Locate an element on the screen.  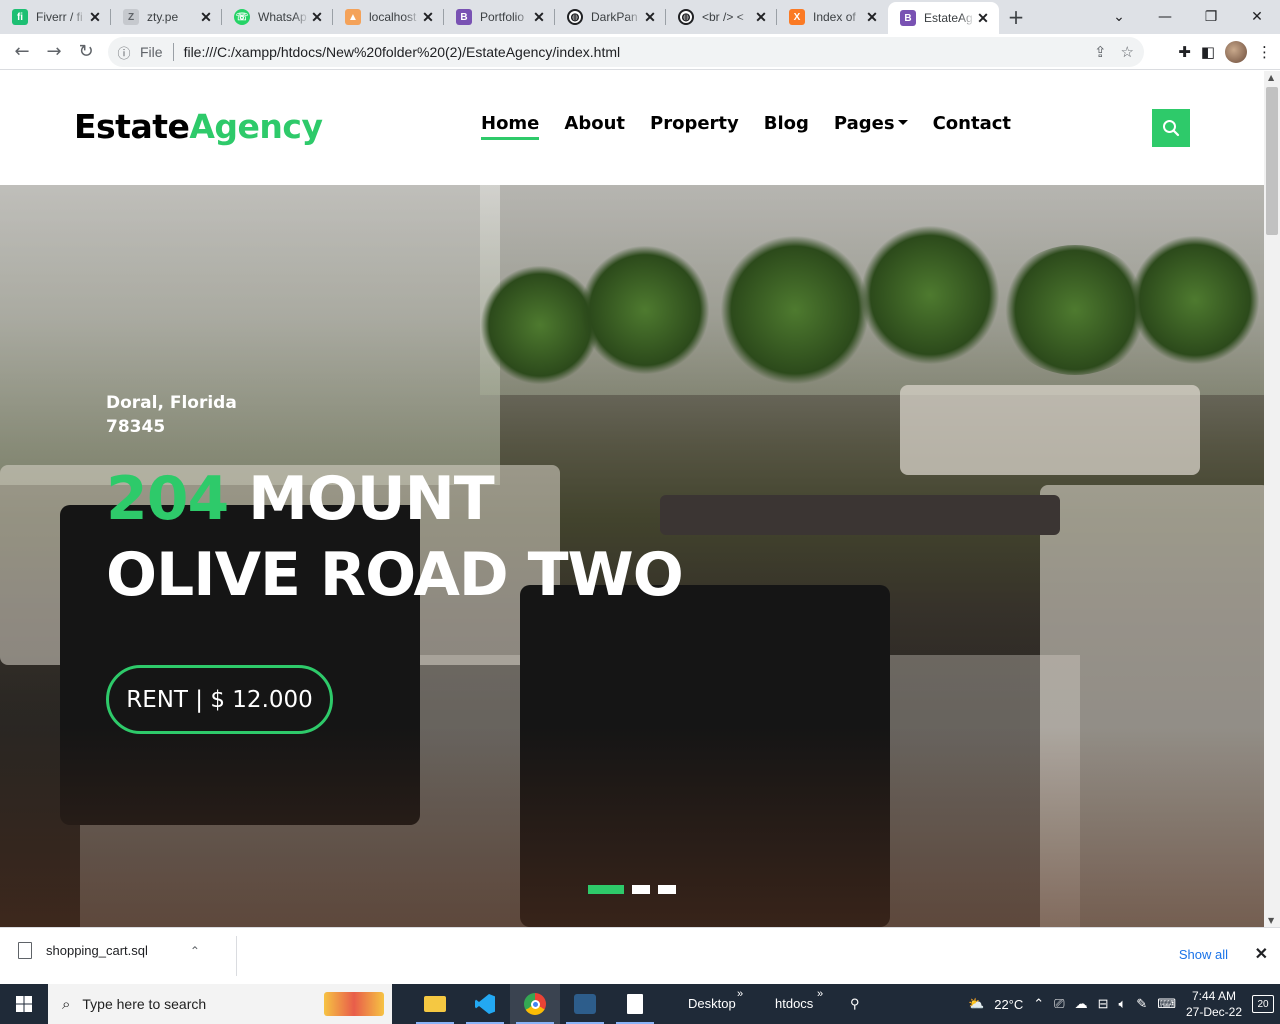
notification-center-icon: 20 is located at coordinates (1263, 1004).